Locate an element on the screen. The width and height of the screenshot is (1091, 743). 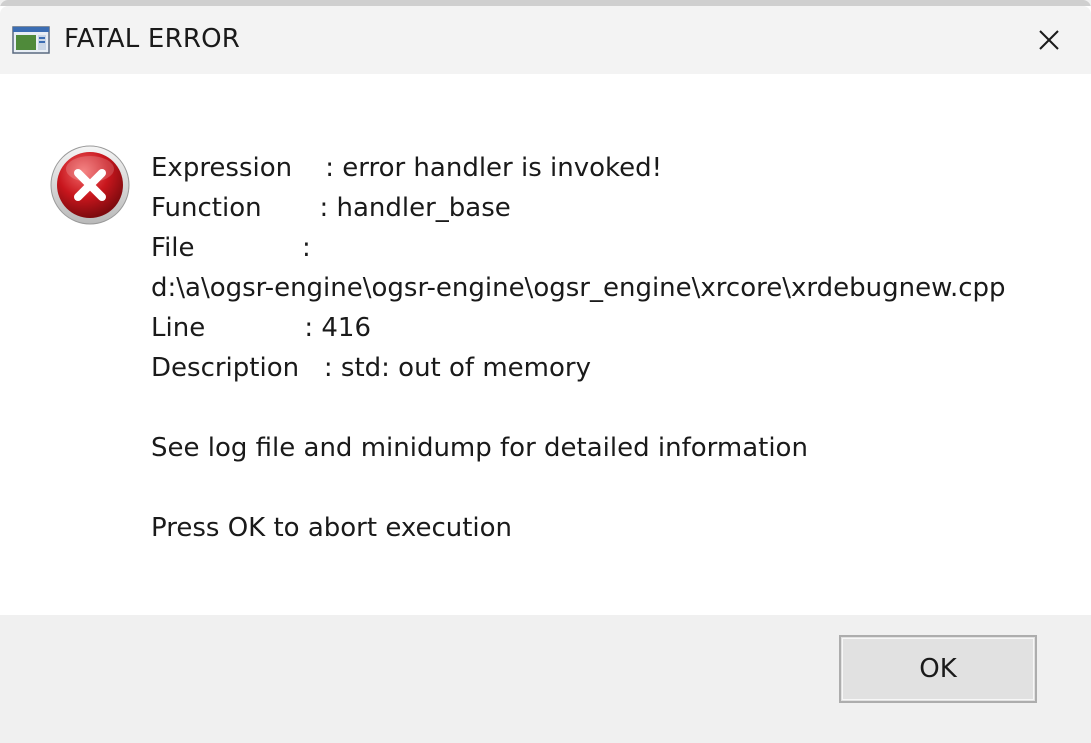
close-icon is located at coordinates (1049, 40).